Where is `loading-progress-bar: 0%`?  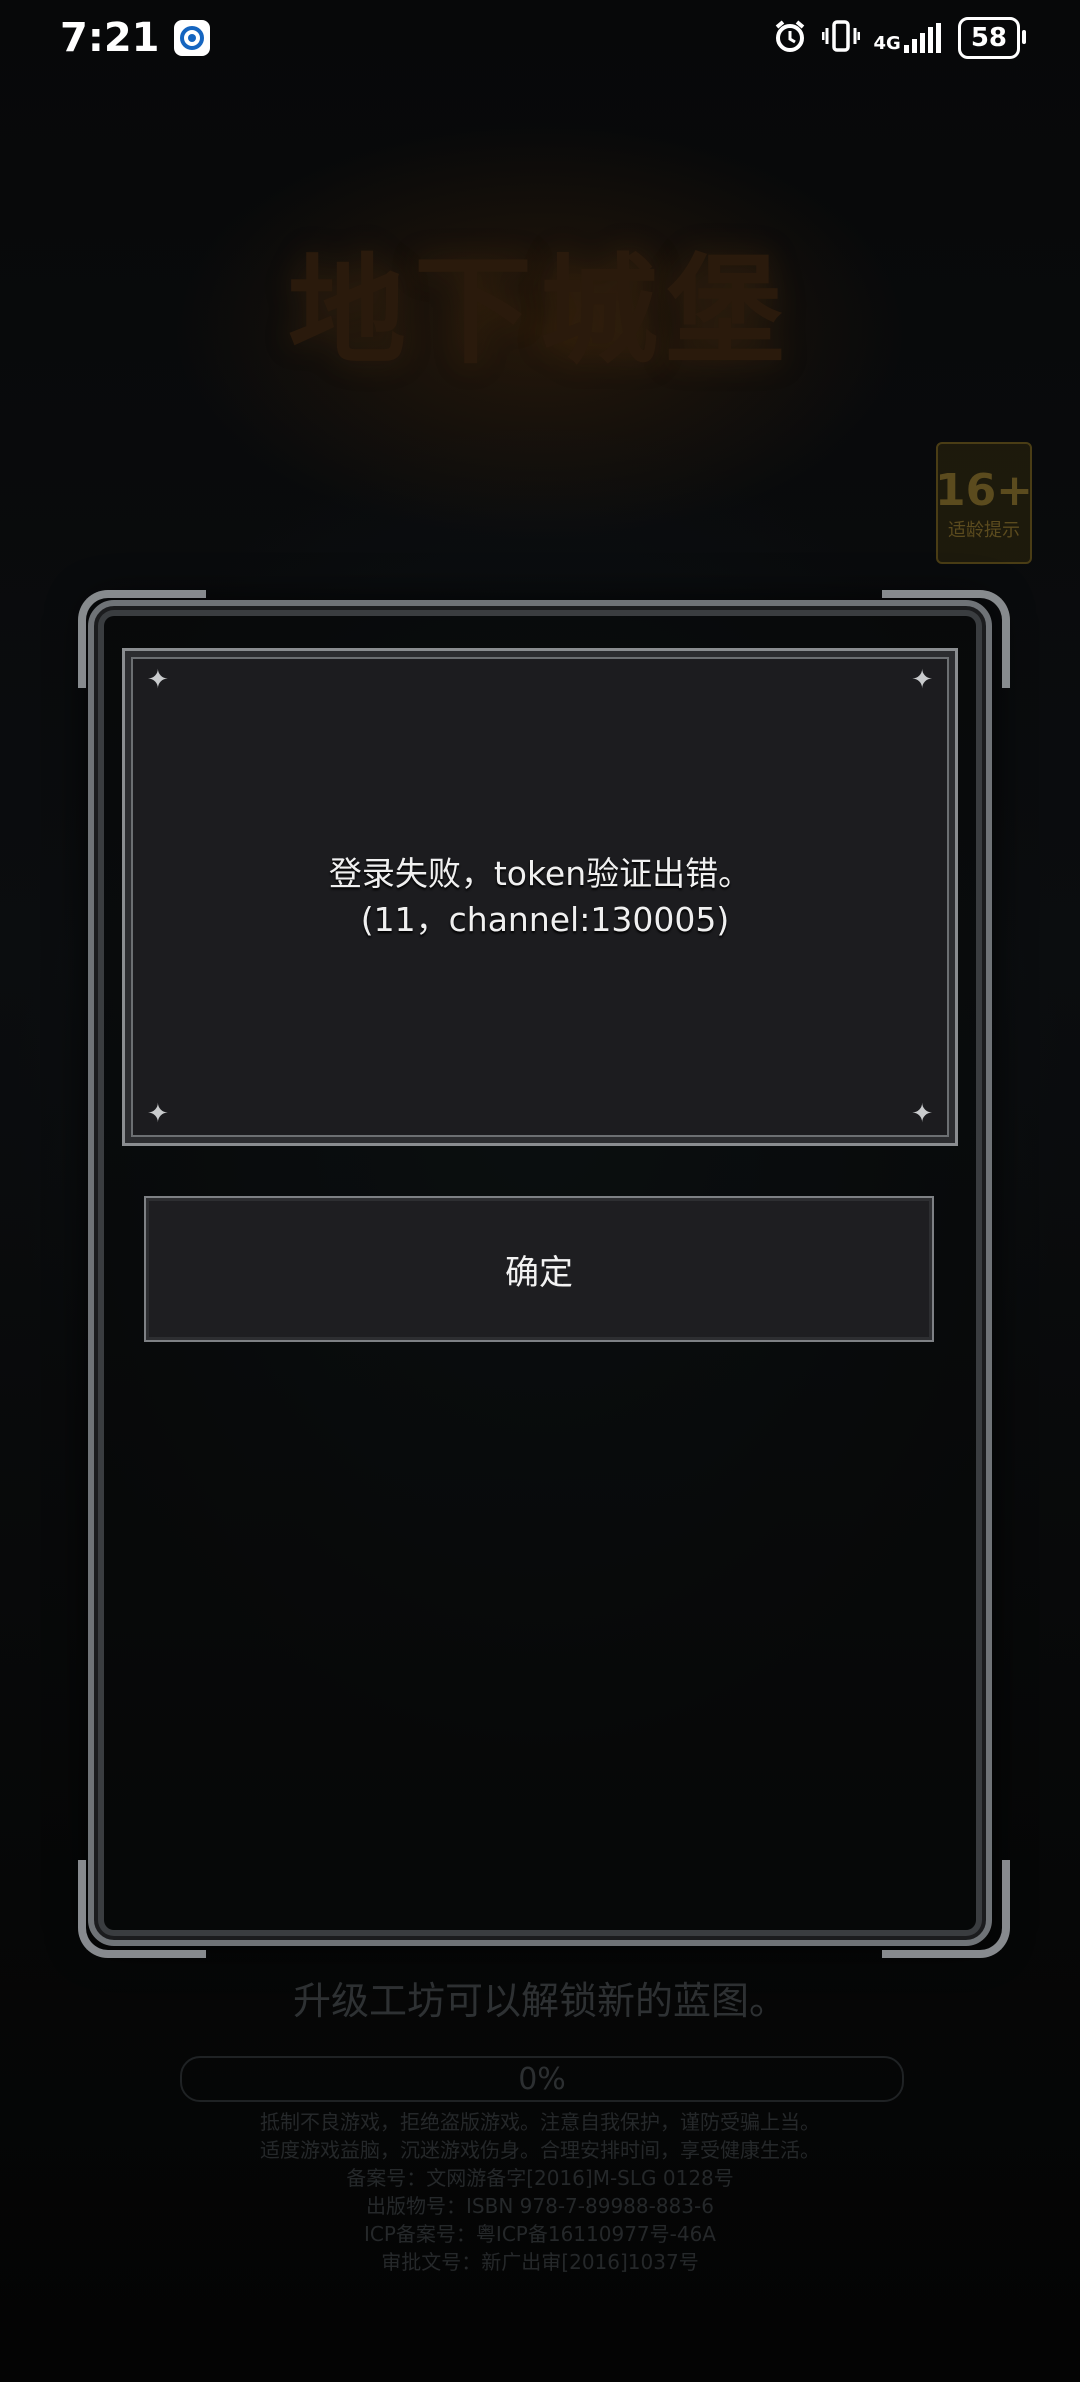 loading-progress-bar: 0% is located at coordinates (542, 2079).